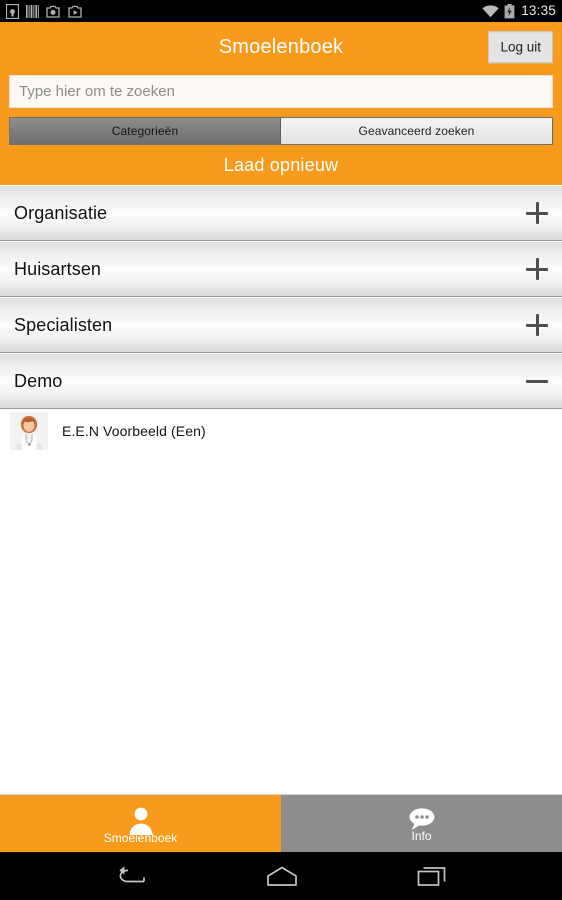  I want to click on search-bar, so click(281, 94).